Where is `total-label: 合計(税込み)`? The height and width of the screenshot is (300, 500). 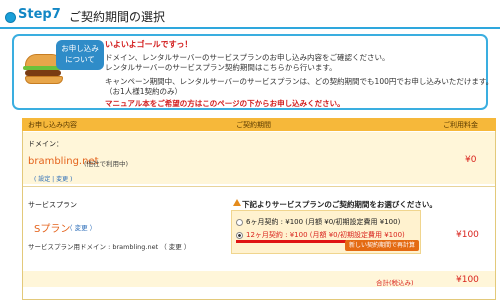
total-label: 合計(税込み) is located at coordinates (395, 283).